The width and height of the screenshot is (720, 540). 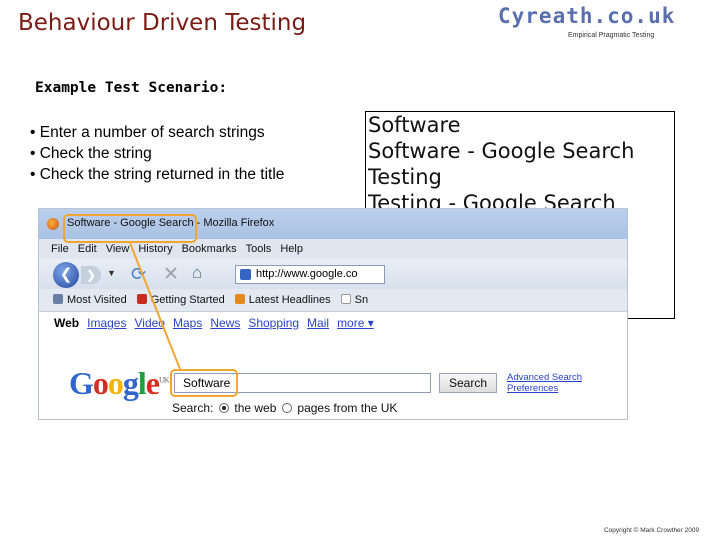 I want to click on forward-button: ❯, so click(x=91, y=275).